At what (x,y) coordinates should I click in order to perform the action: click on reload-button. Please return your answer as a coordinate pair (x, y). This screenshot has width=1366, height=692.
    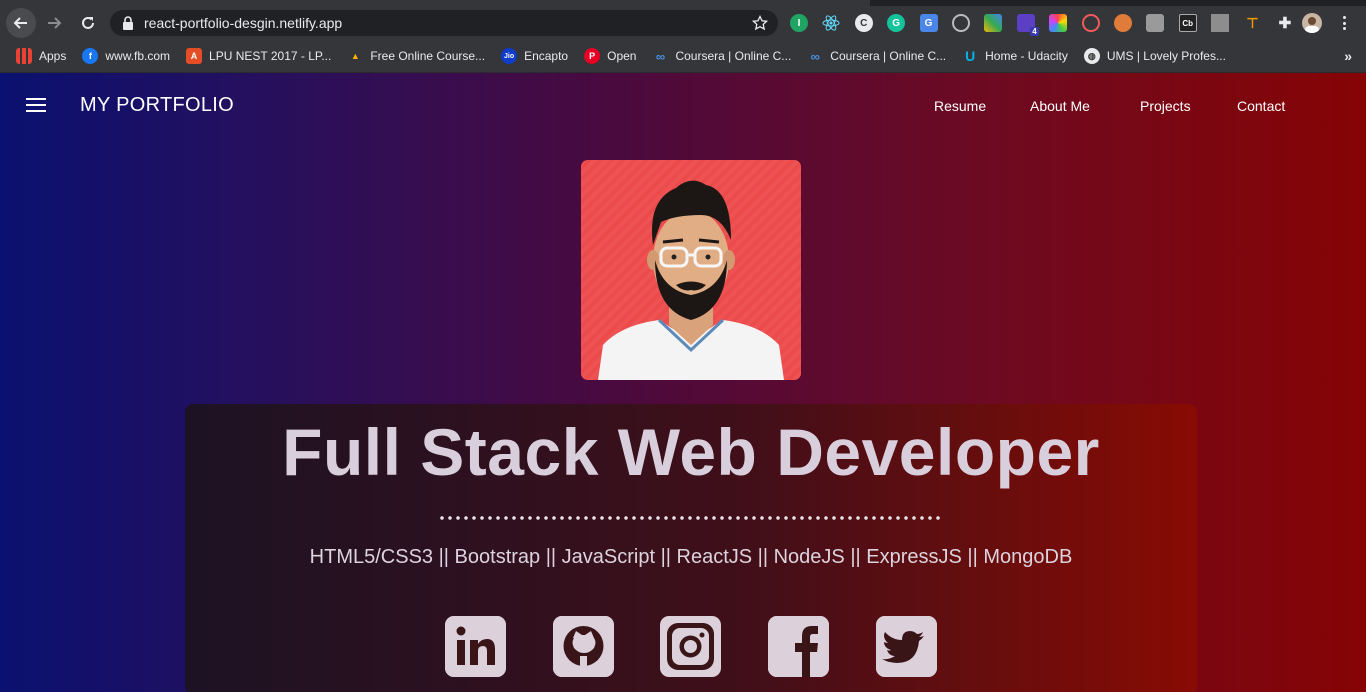
    Looking at the image, I should click on (88, 23).